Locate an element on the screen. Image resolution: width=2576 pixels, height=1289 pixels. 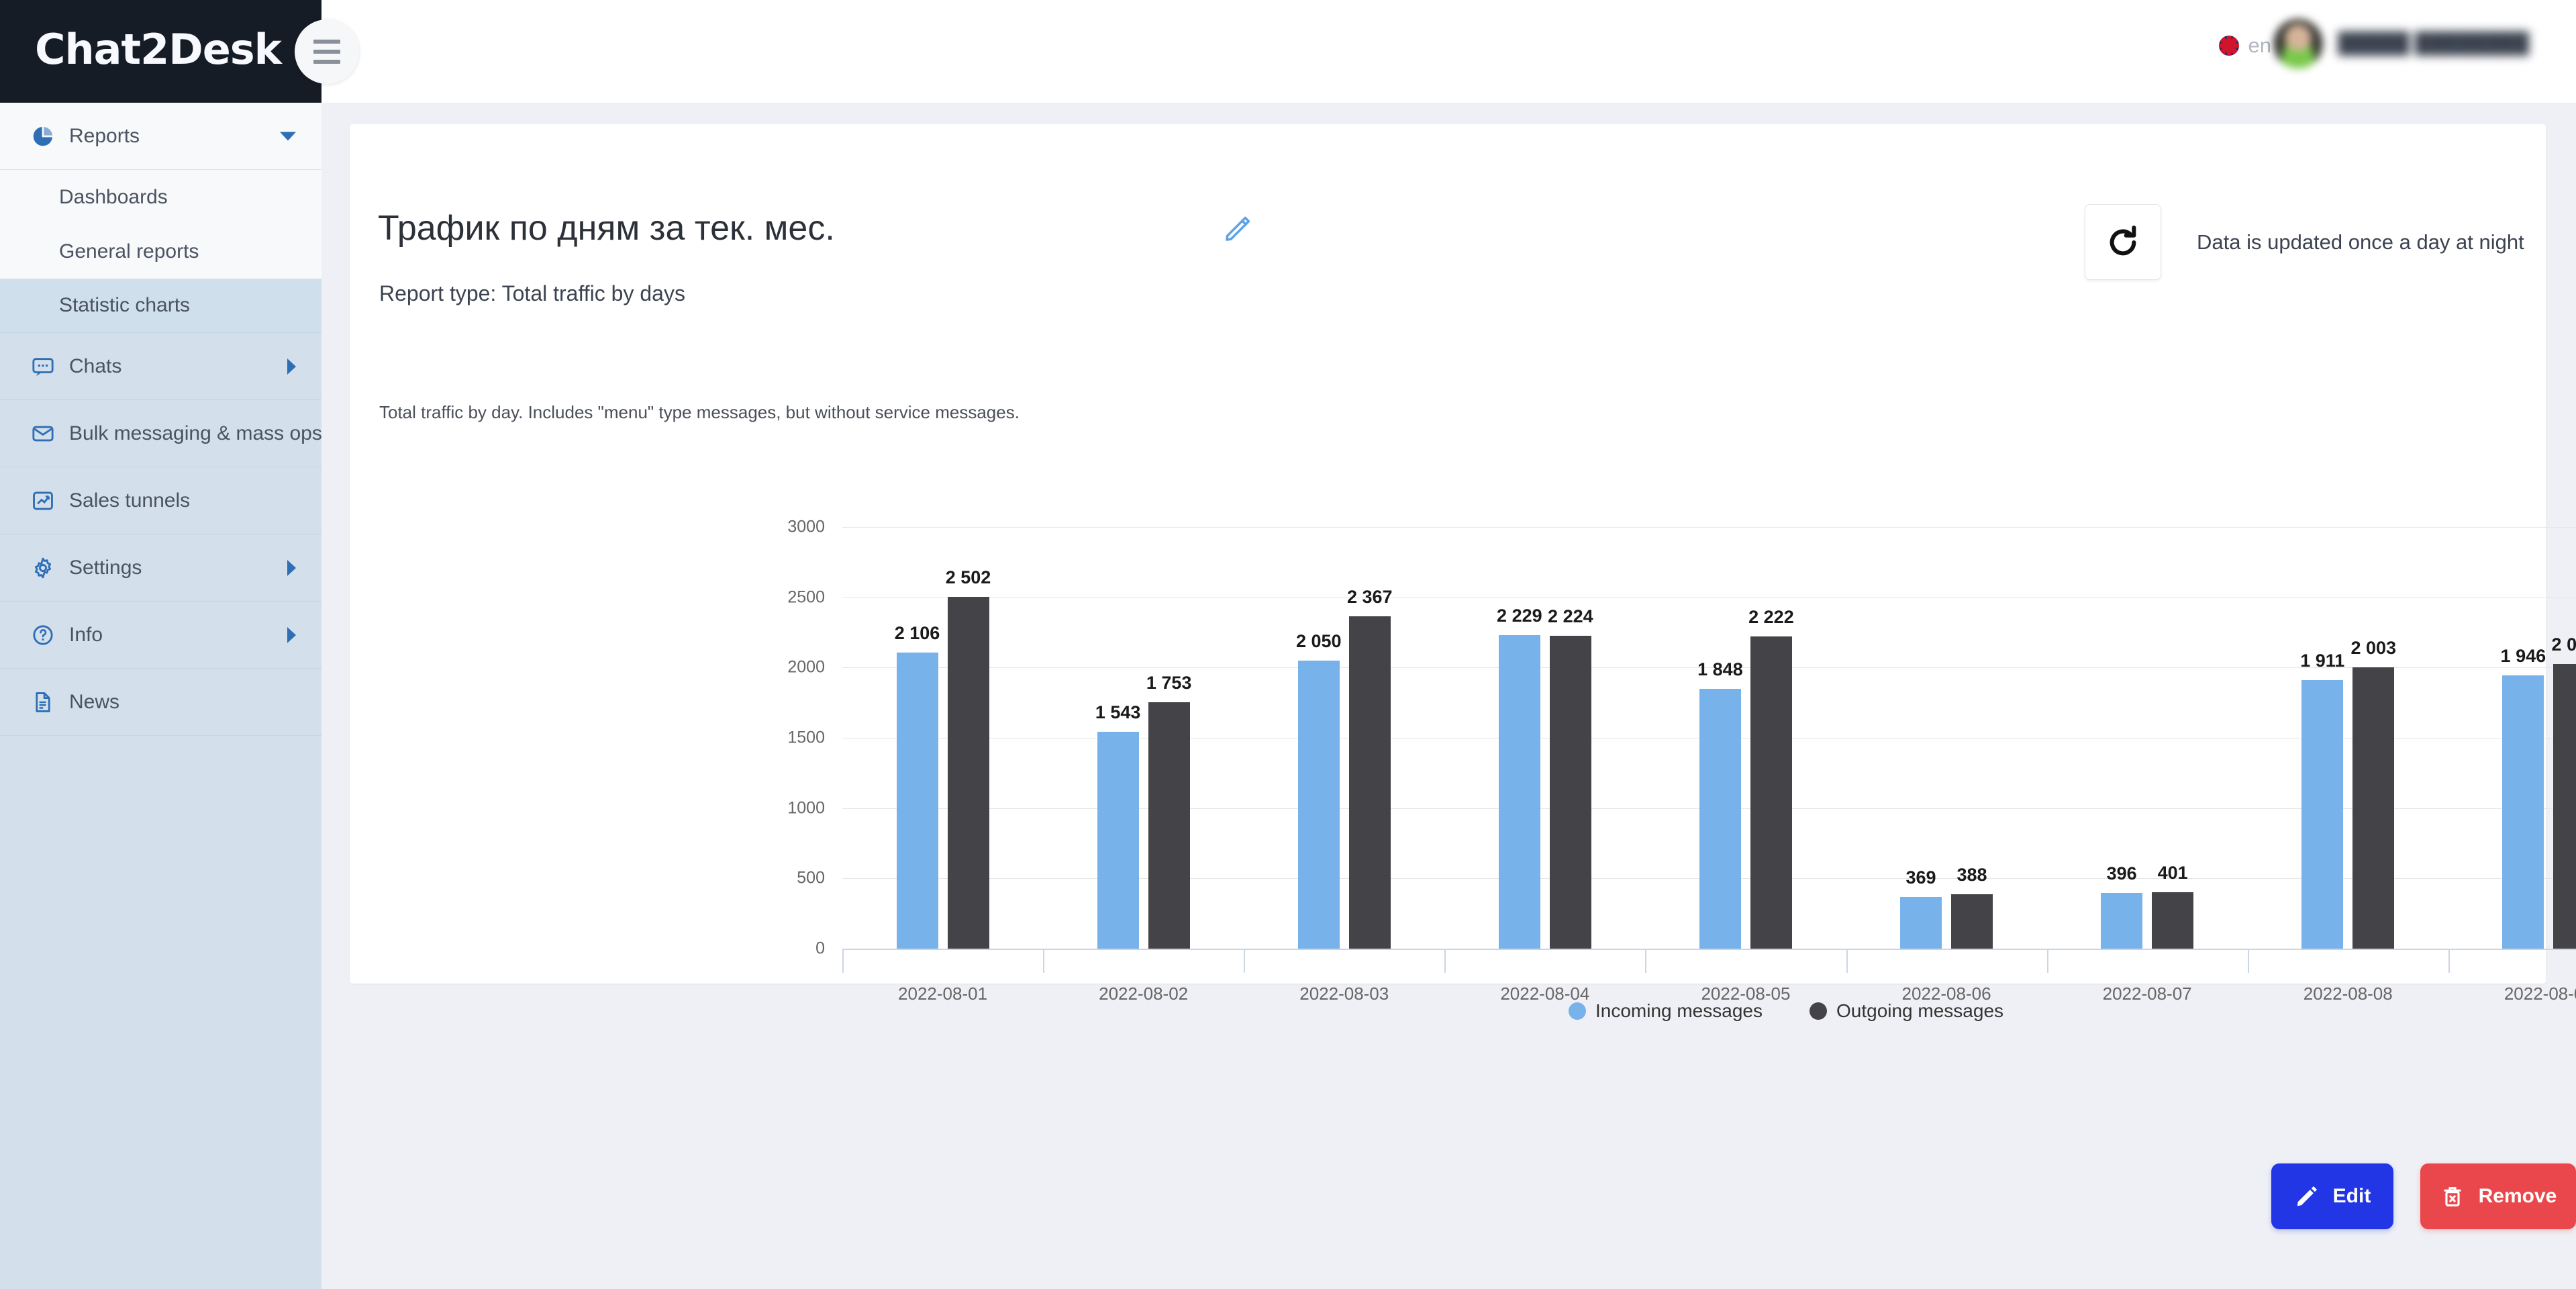
chart-category-group: 2022-08-01 2 106 2 502 is located at coordinates (942, 765).